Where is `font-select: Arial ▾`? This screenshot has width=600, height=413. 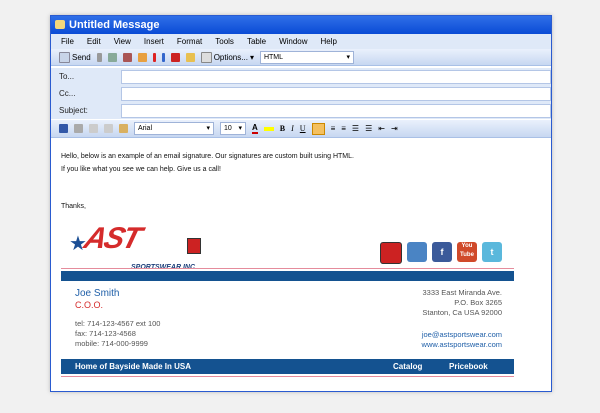 font-select: Arial ▾ is located at coordinates (174, 128).